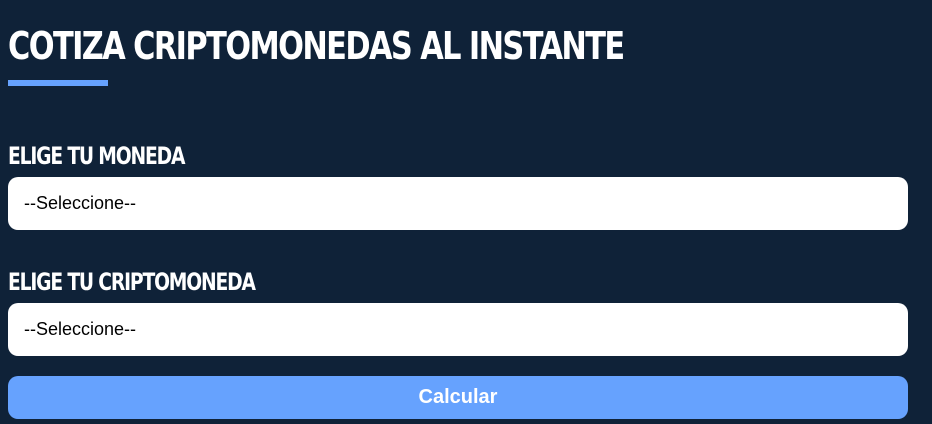 This screenshot has height=424, width=932. What do you see at coordinates (458, 329) in the screenshot?
I see `crypto-select: --Seleccione--` at bounding box center [458, 329].